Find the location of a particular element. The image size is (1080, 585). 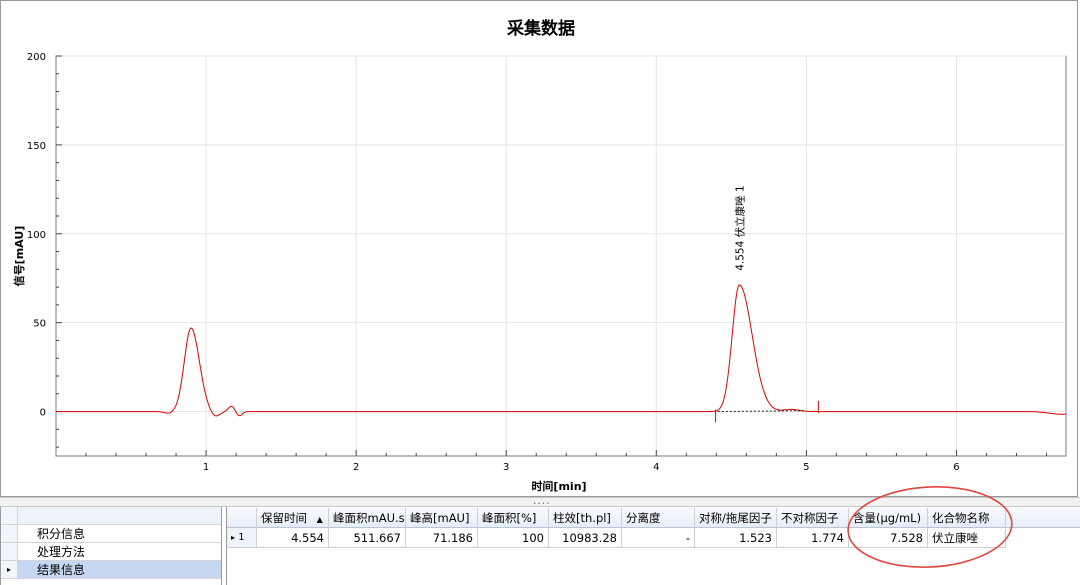

column-header-compound-name: 化合物名称 is located at coordinates (967, 518).